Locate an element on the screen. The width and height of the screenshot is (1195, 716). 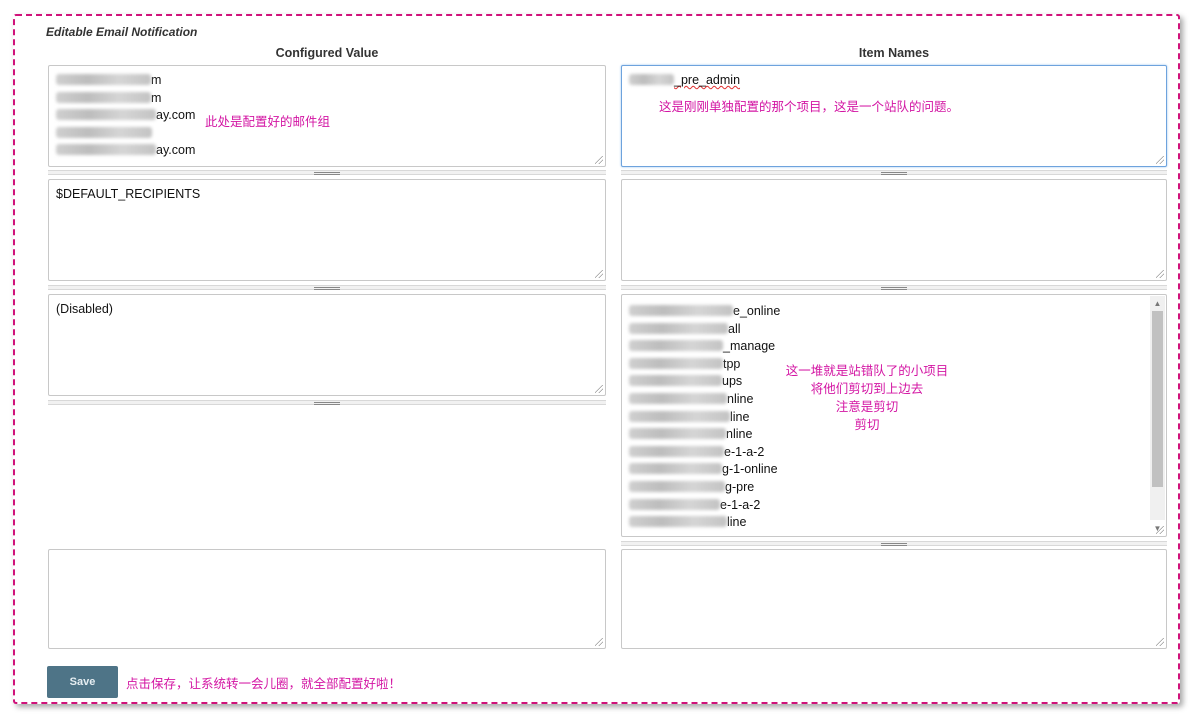
annotation-wrong-items: 这一堆就是站错队了的小项目 将他们剪切到上边去 注意是剪切 剪切 is located at coordinates (867, 398).